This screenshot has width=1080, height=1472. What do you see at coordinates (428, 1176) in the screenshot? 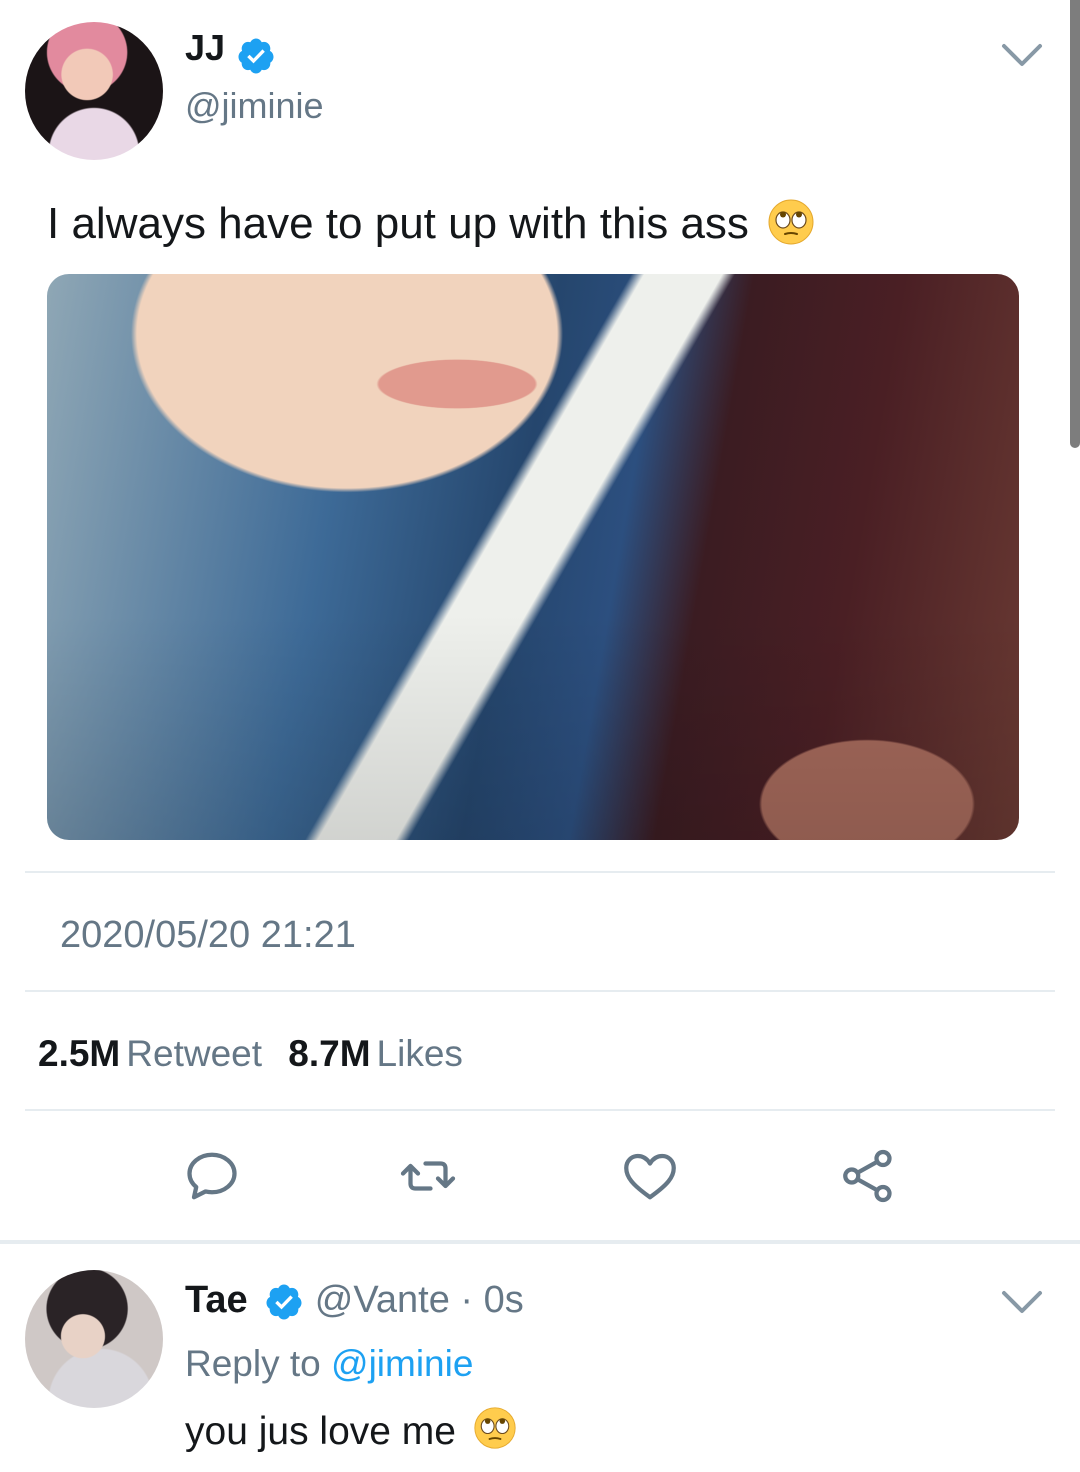
I see `retweet-icon` at bounding box center [428, 1176].